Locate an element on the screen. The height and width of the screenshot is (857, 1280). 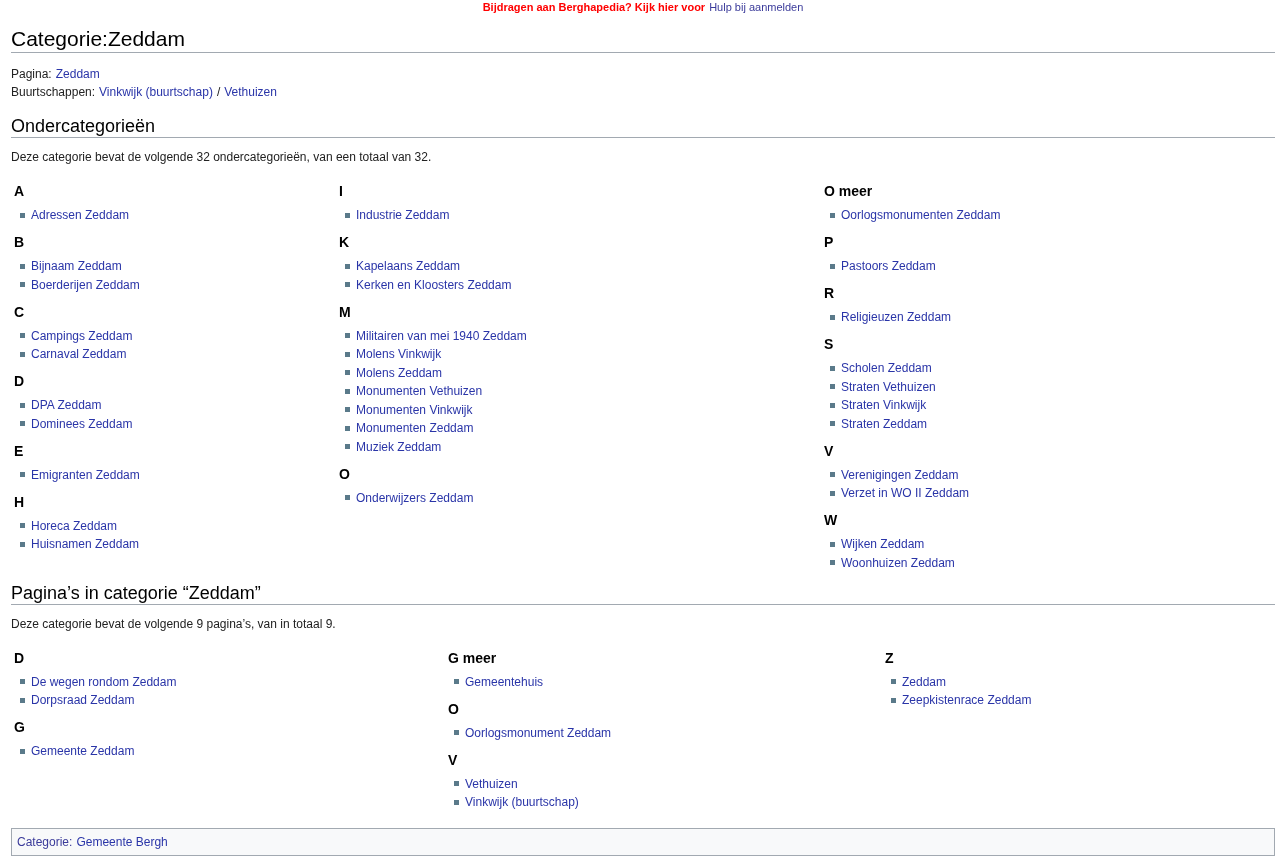
category-link: DPA Zeddam is located at coordinates (66, 405).